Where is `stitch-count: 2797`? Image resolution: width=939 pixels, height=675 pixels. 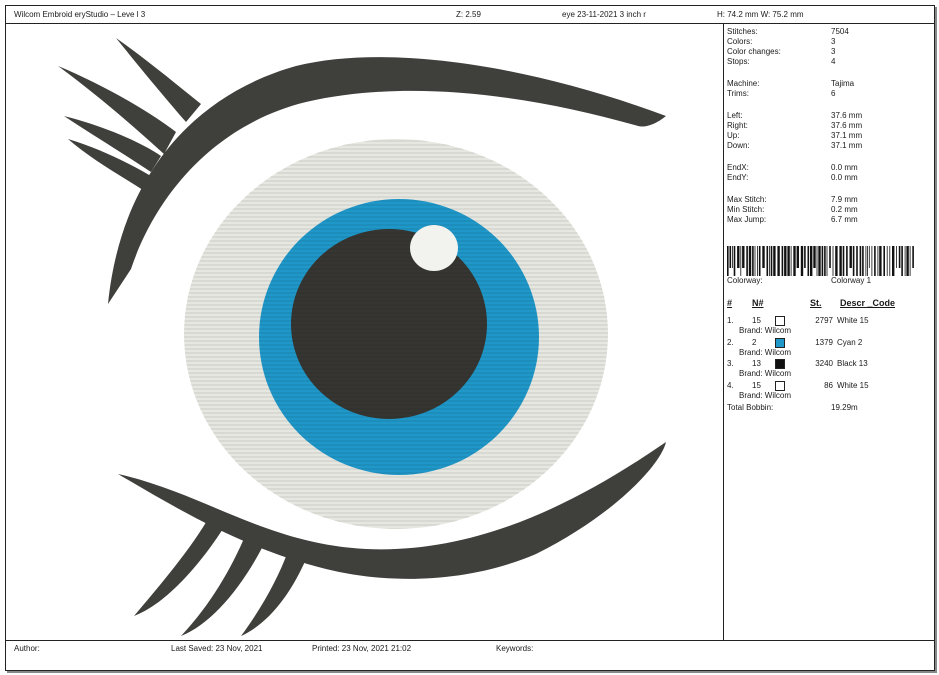
stitch-count: 2797 is located at coordinates (824, 320).